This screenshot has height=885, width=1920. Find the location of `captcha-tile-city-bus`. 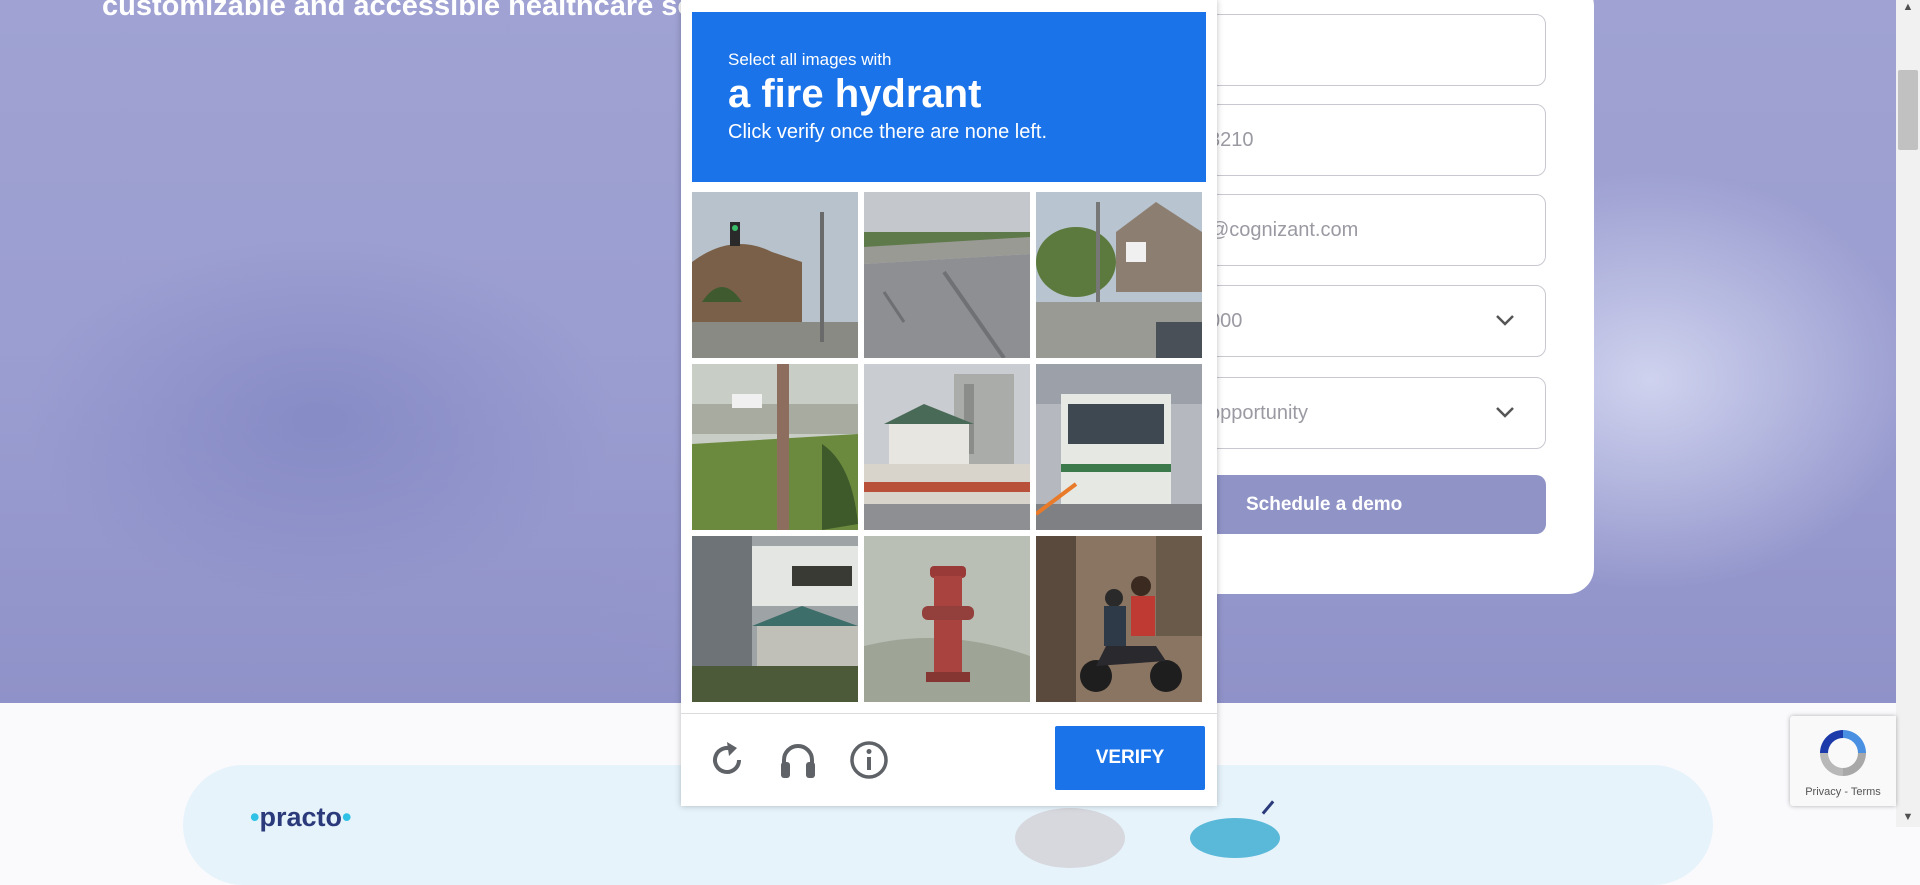

captcha-tile-city-bus is located at coordinates (1119, 447).